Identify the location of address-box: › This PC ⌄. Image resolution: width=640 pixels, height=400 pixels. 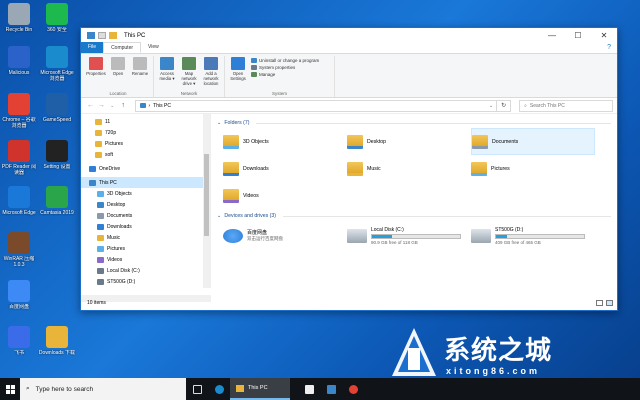
(316, 105).